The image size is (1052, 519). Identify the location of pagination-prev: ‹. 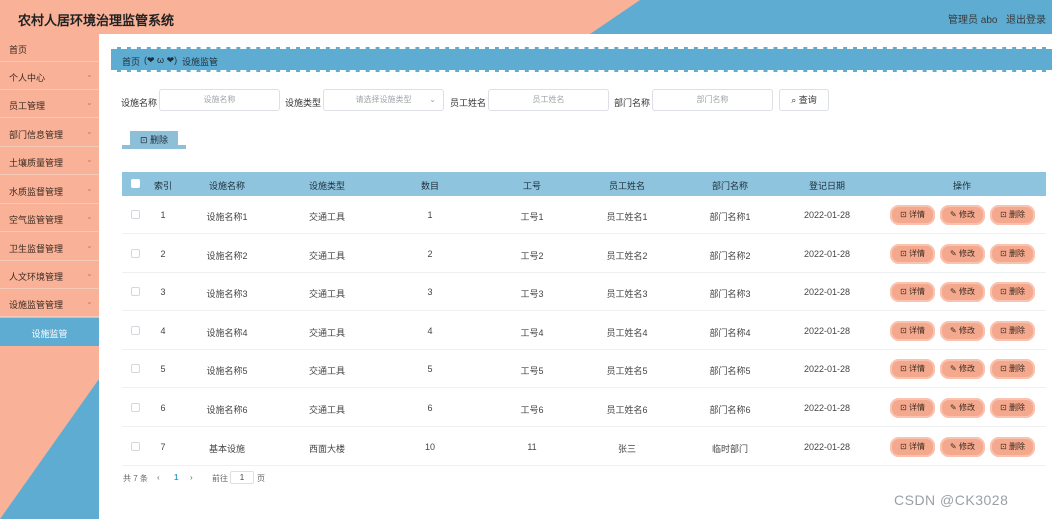
(158, 477).